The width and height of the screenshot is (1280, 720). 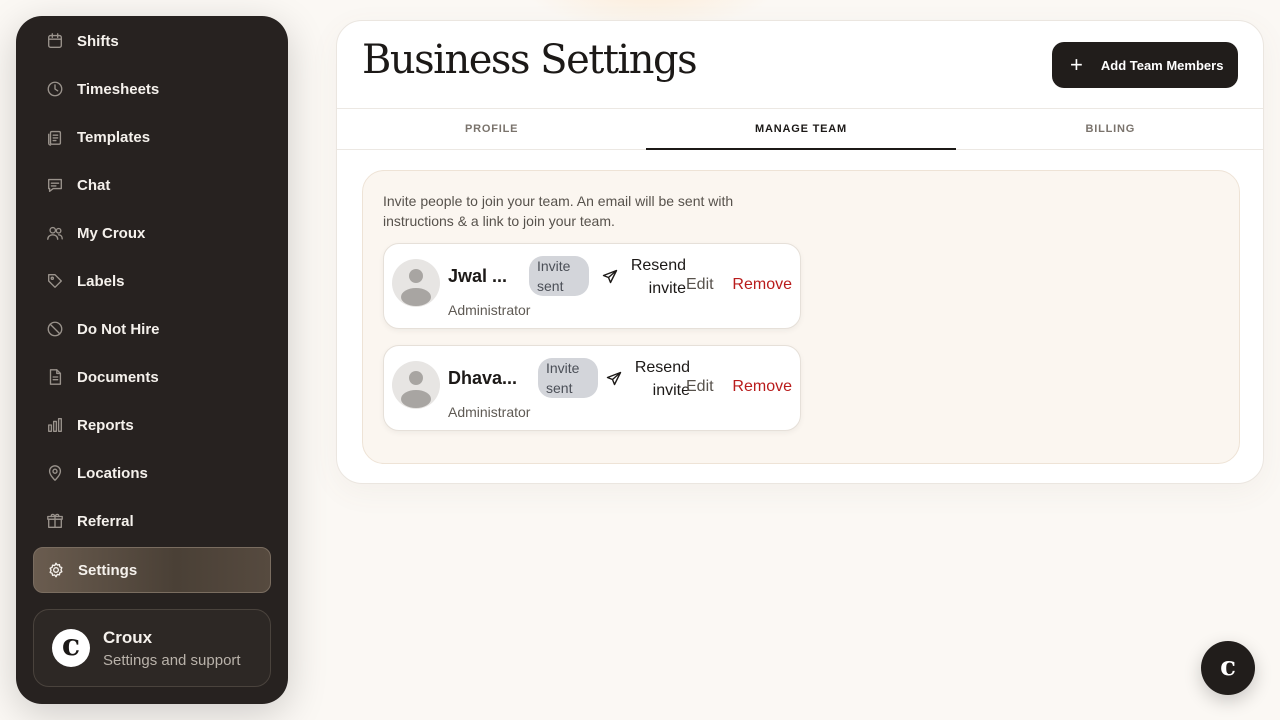 I want to click on croux-chat-icon: c, so click(x=1228, y=666).